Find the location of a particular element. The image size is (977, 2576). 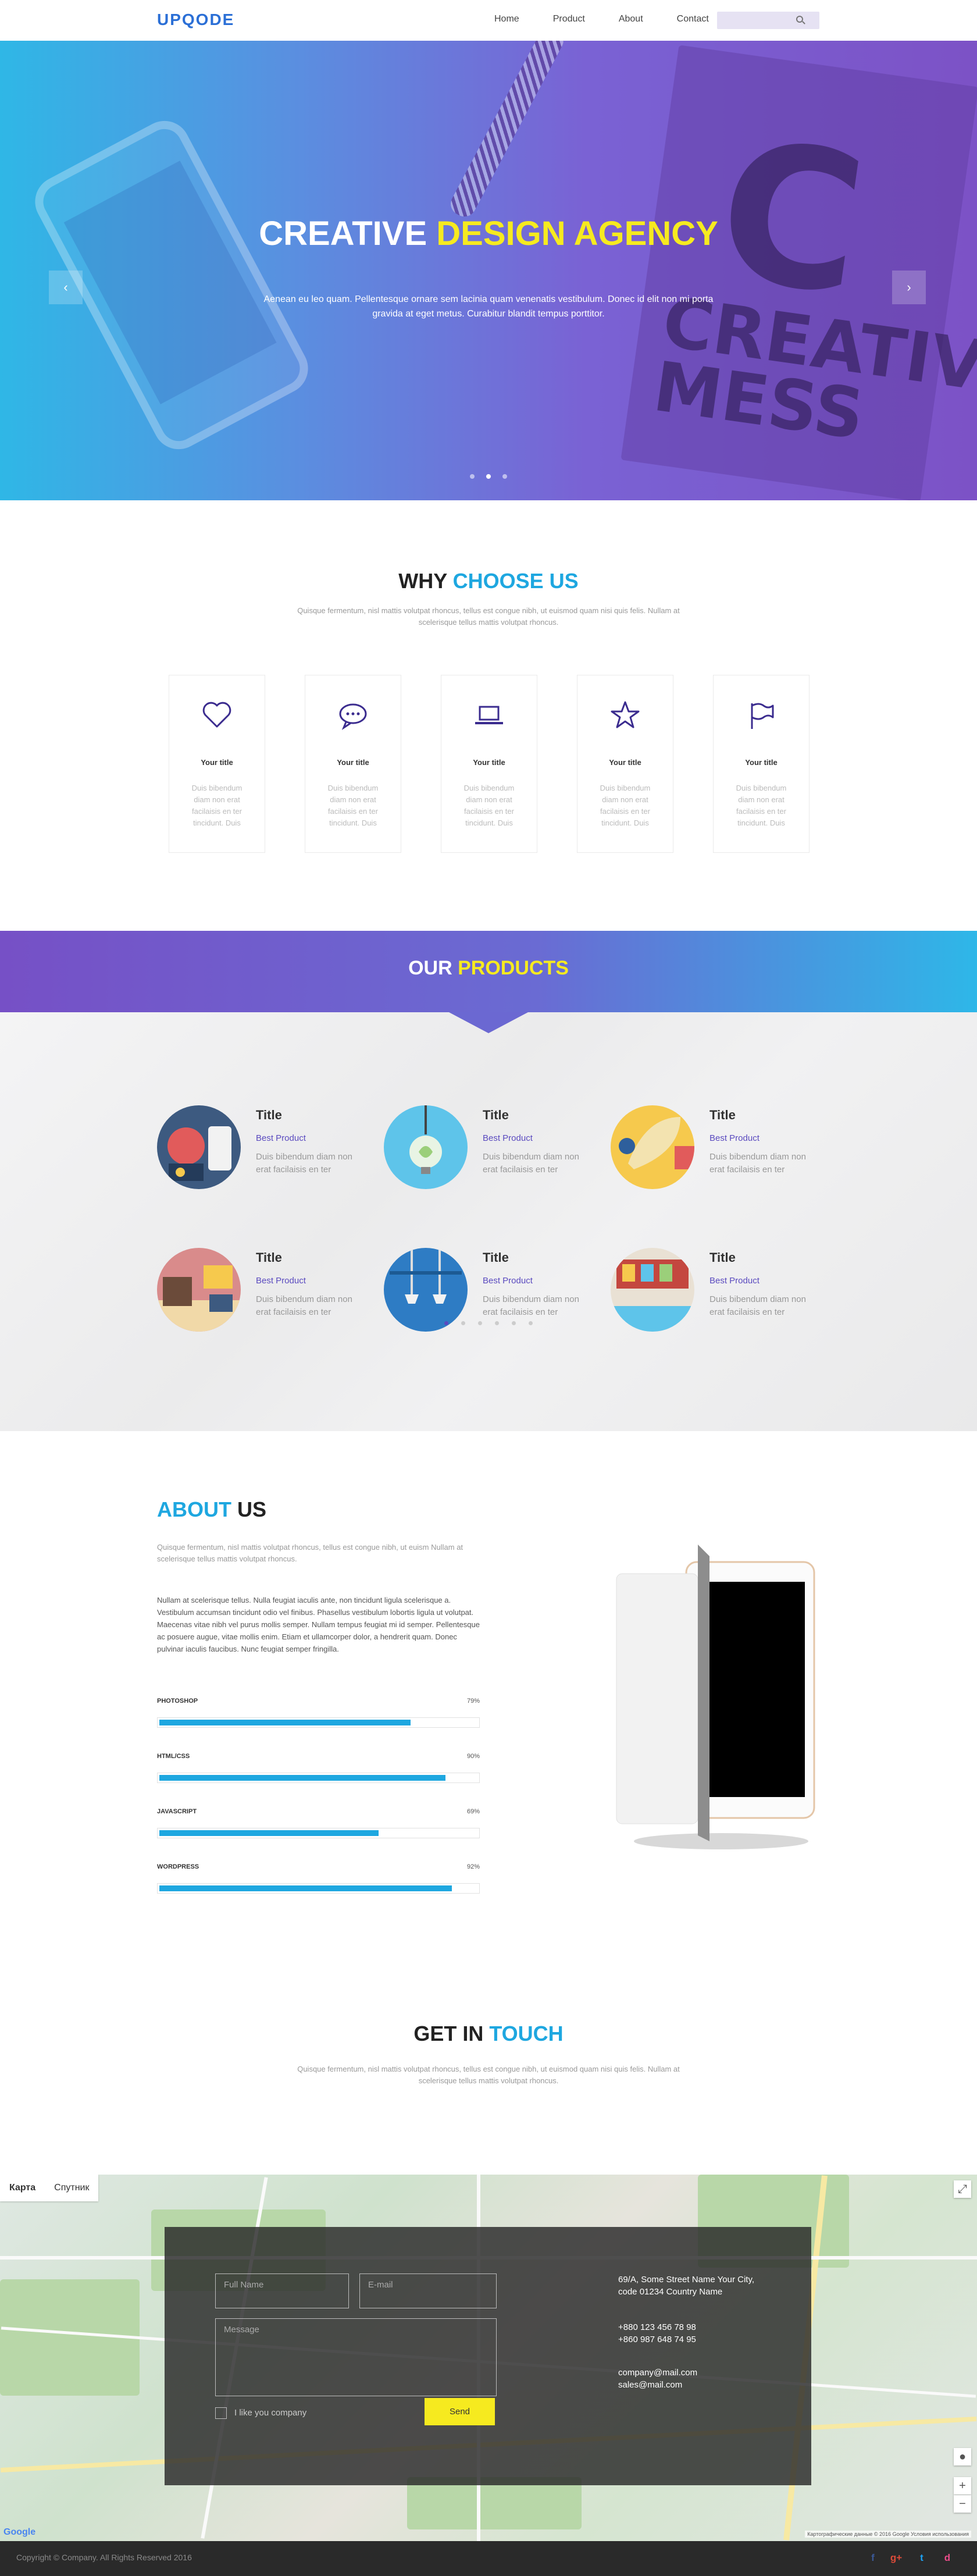

products-title: OUR PRODUCTS is located at coordinates (489, 968).